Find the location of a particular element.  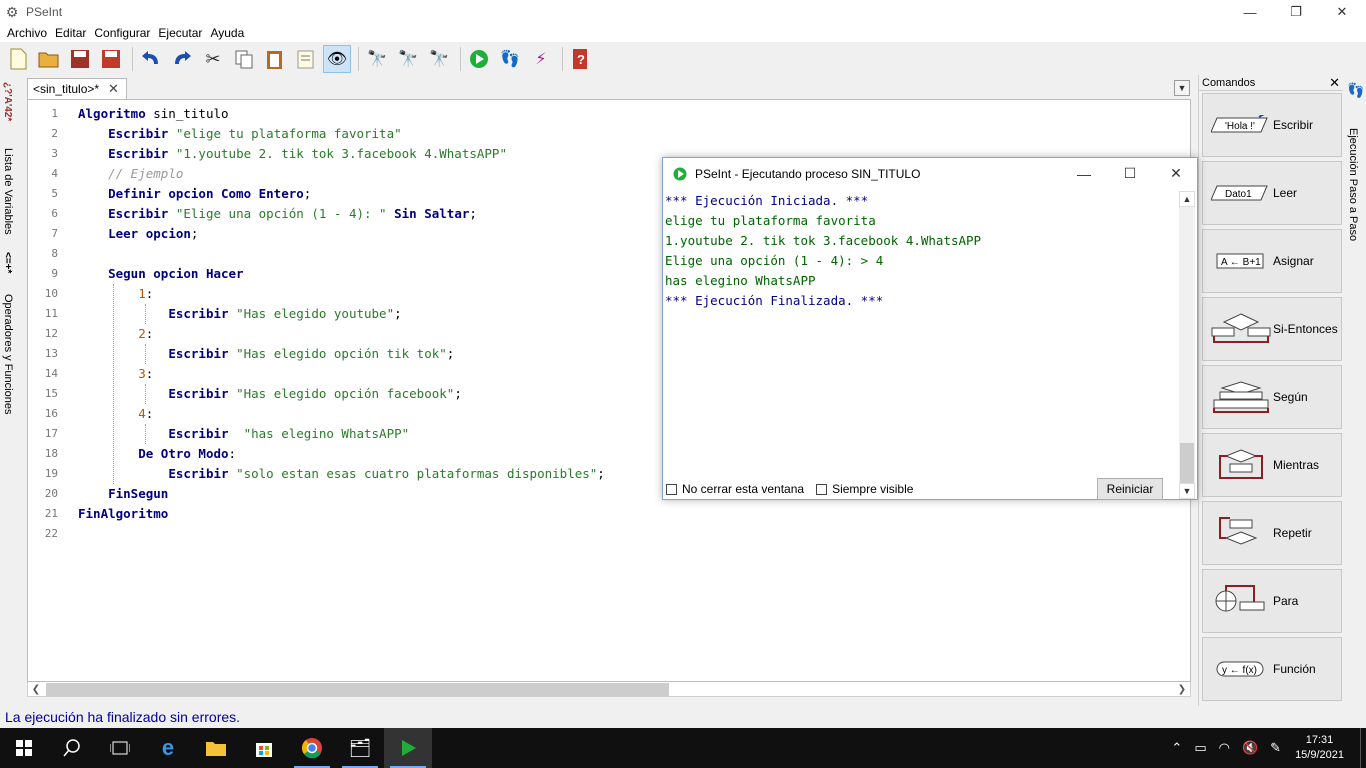

save-as-icon is located at coordinates (111, 59).